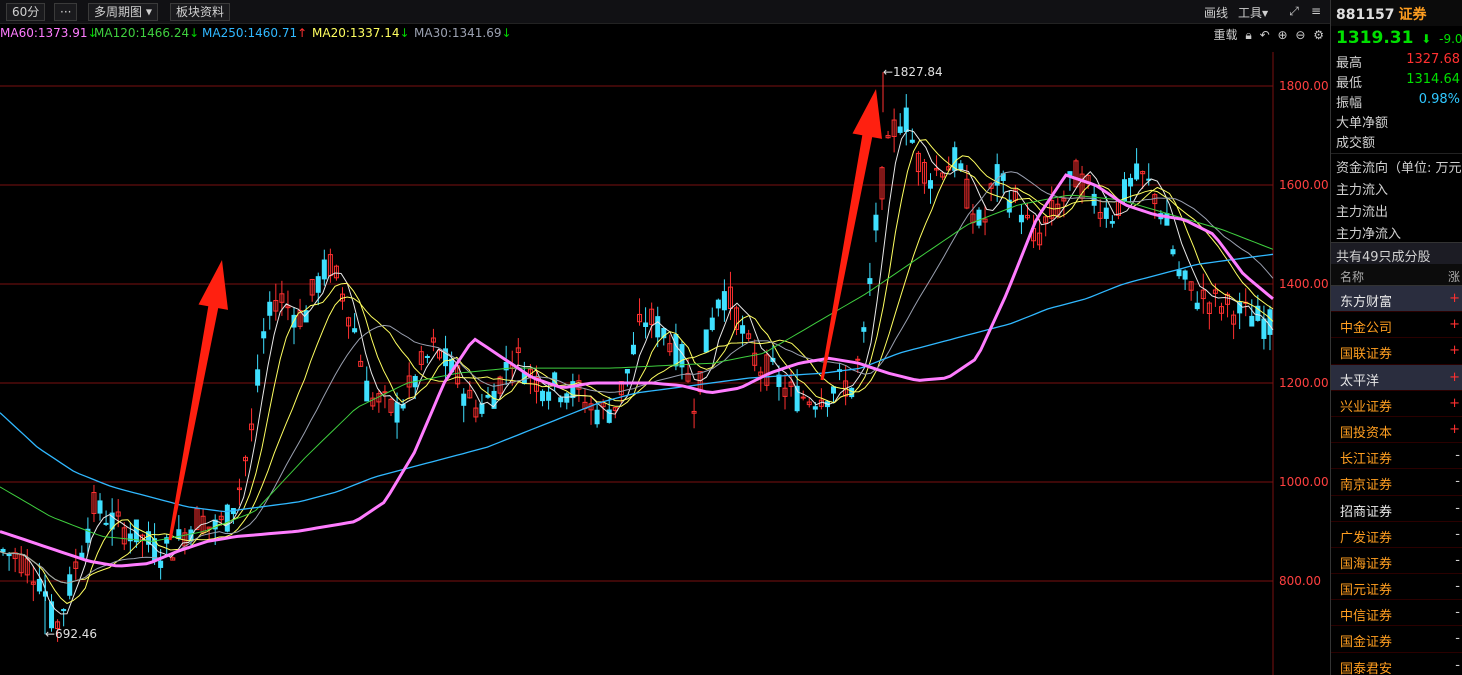  What do you see at coordinates (1300, 35) in the screenshot?
I see `zoom-out-icon: ⊖` at bounding box center [1300, 35].